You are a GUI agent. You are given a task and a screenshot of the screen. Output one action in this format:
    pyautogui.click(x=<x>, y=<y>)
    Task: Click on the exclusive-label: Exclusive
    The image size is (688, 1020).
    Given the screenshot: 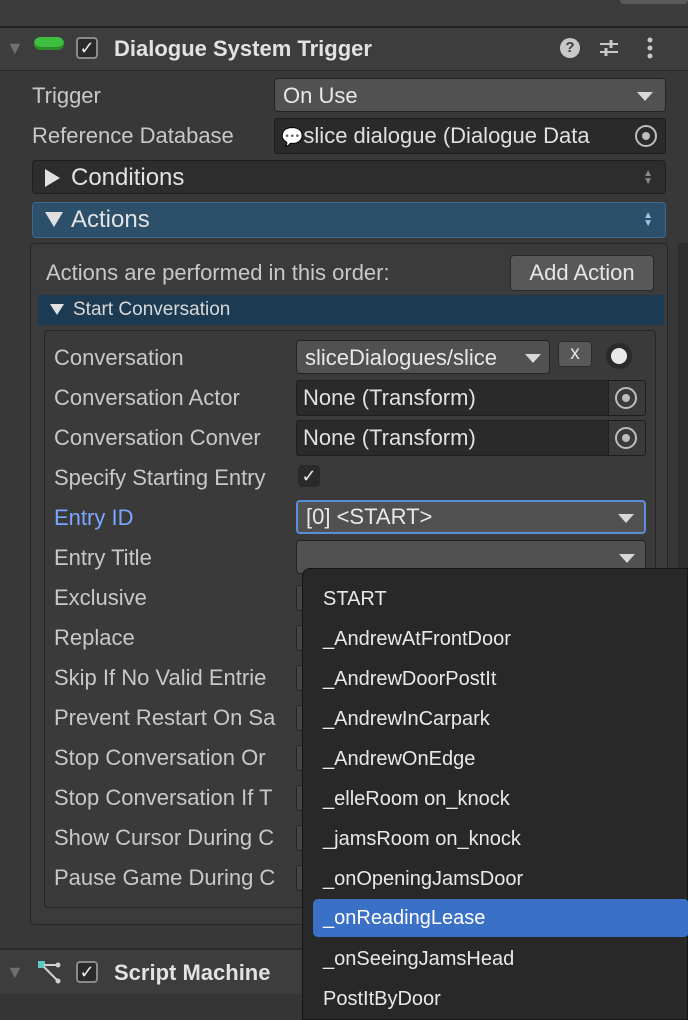 What is the action you would take?
    pyautogui.click(x=100, y=597)
    